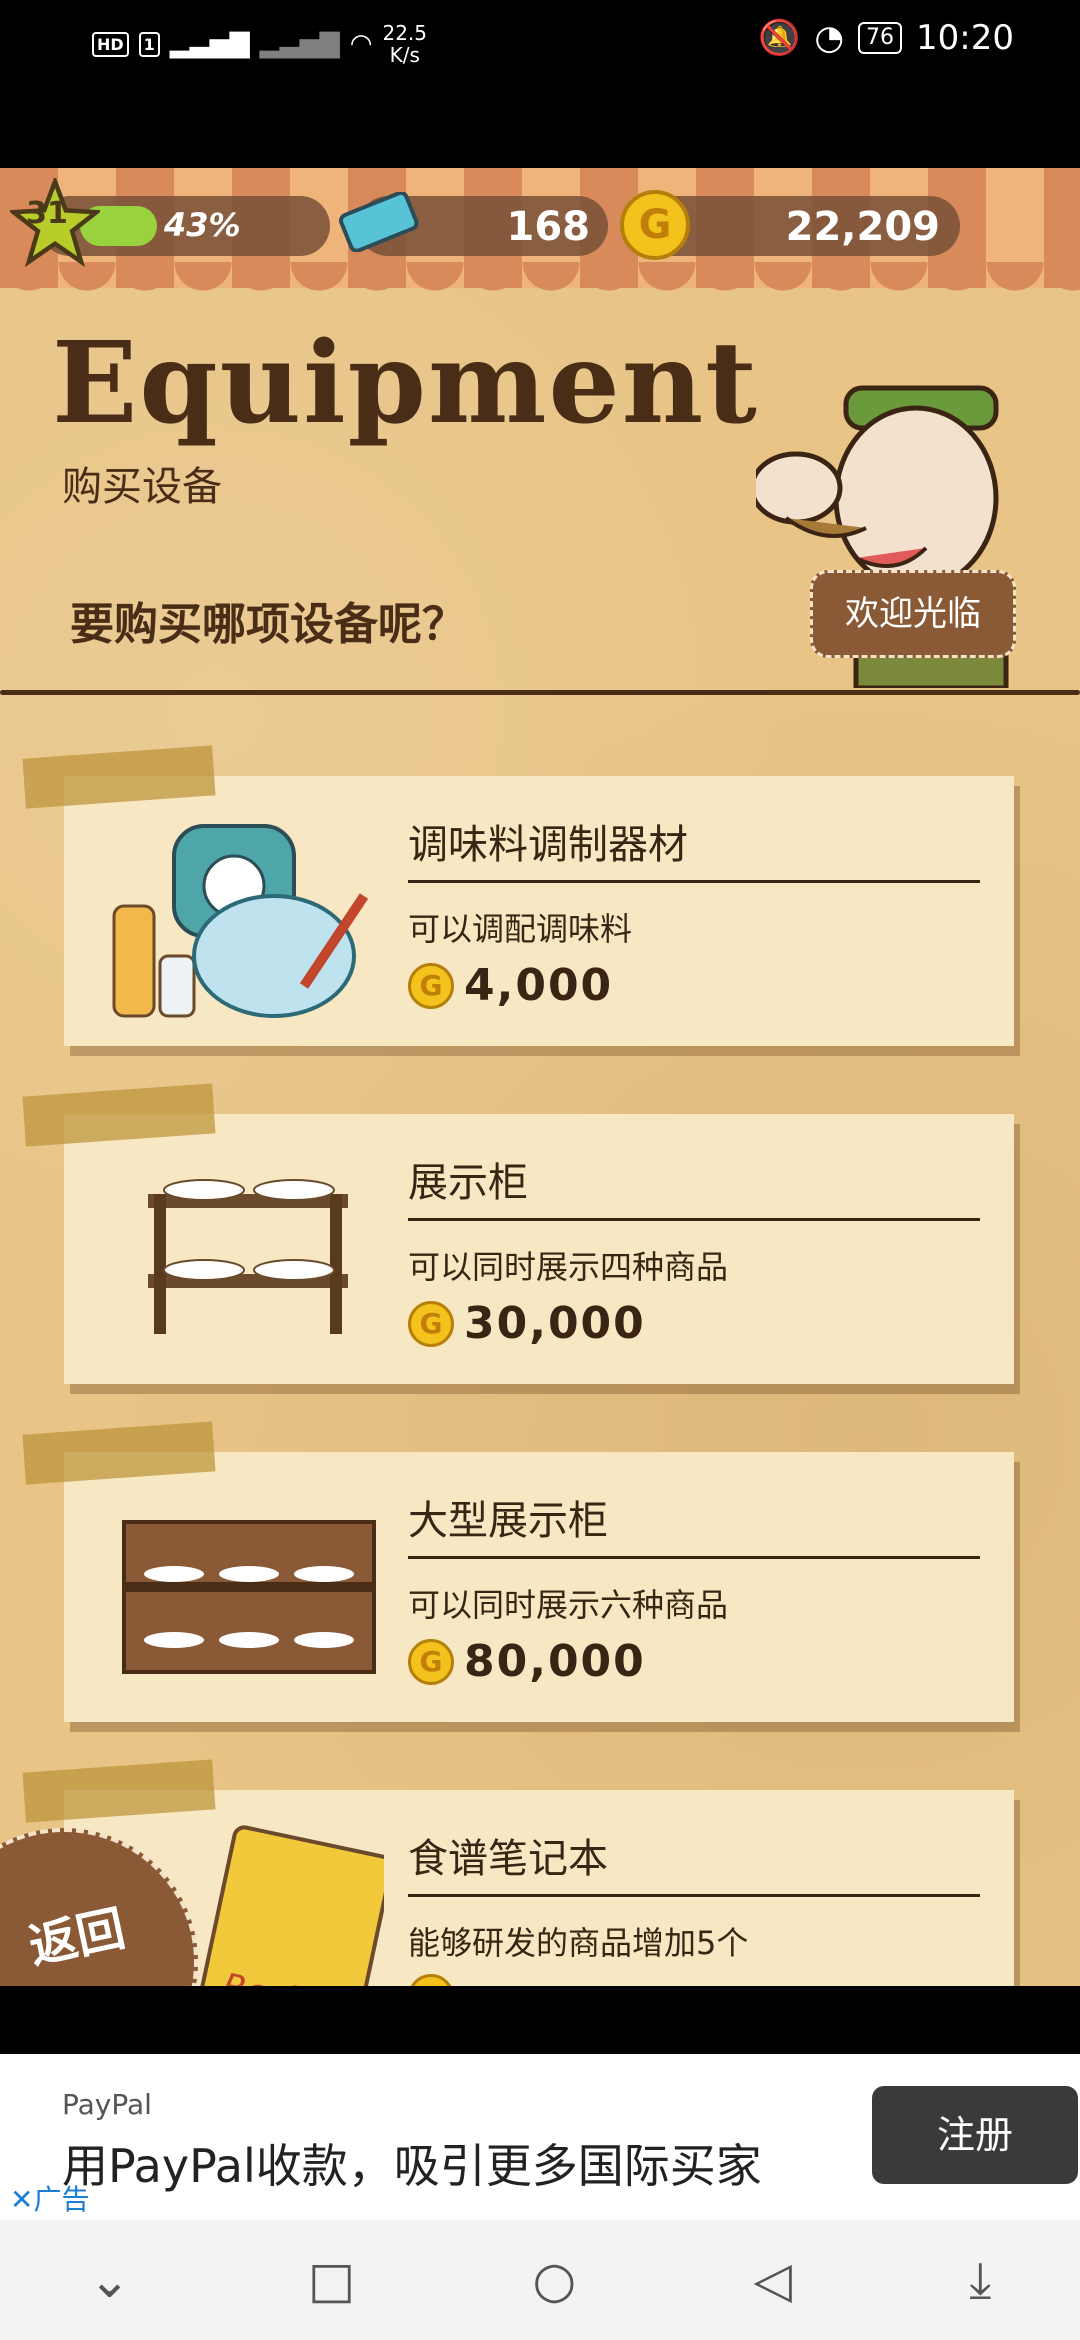 The height and width of the screenshot is (2340, 1080). I want to click on page-title: Equipment, so click(405, 383).